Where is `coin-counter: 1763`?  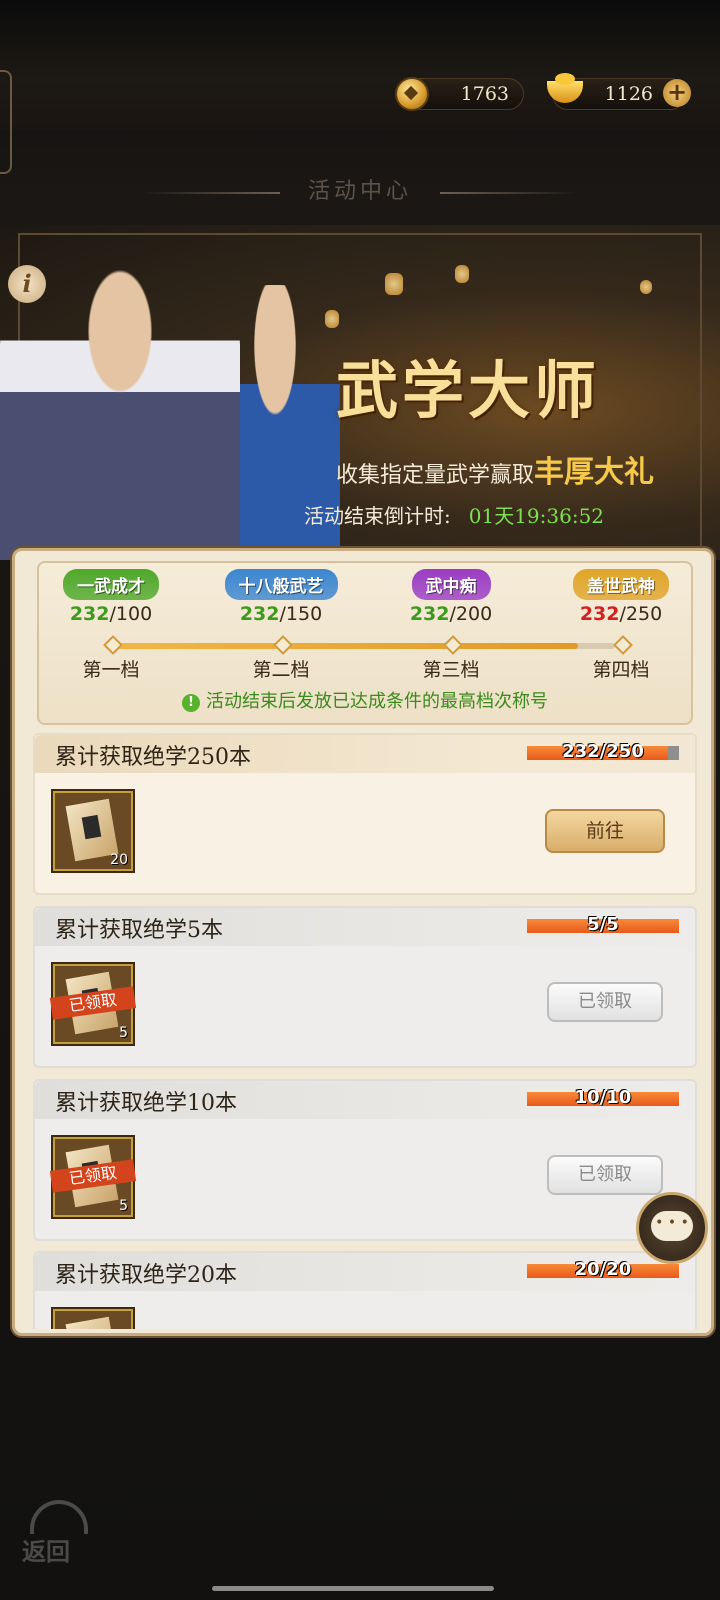 coin-counter: 1763 is located at coordinates (459, 94).